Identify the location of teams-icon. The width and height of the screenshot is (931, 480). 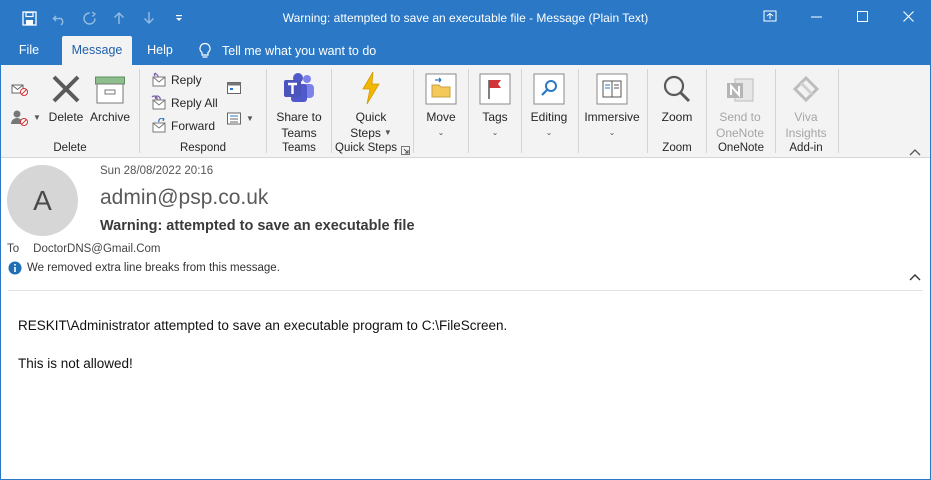
(299, 87).